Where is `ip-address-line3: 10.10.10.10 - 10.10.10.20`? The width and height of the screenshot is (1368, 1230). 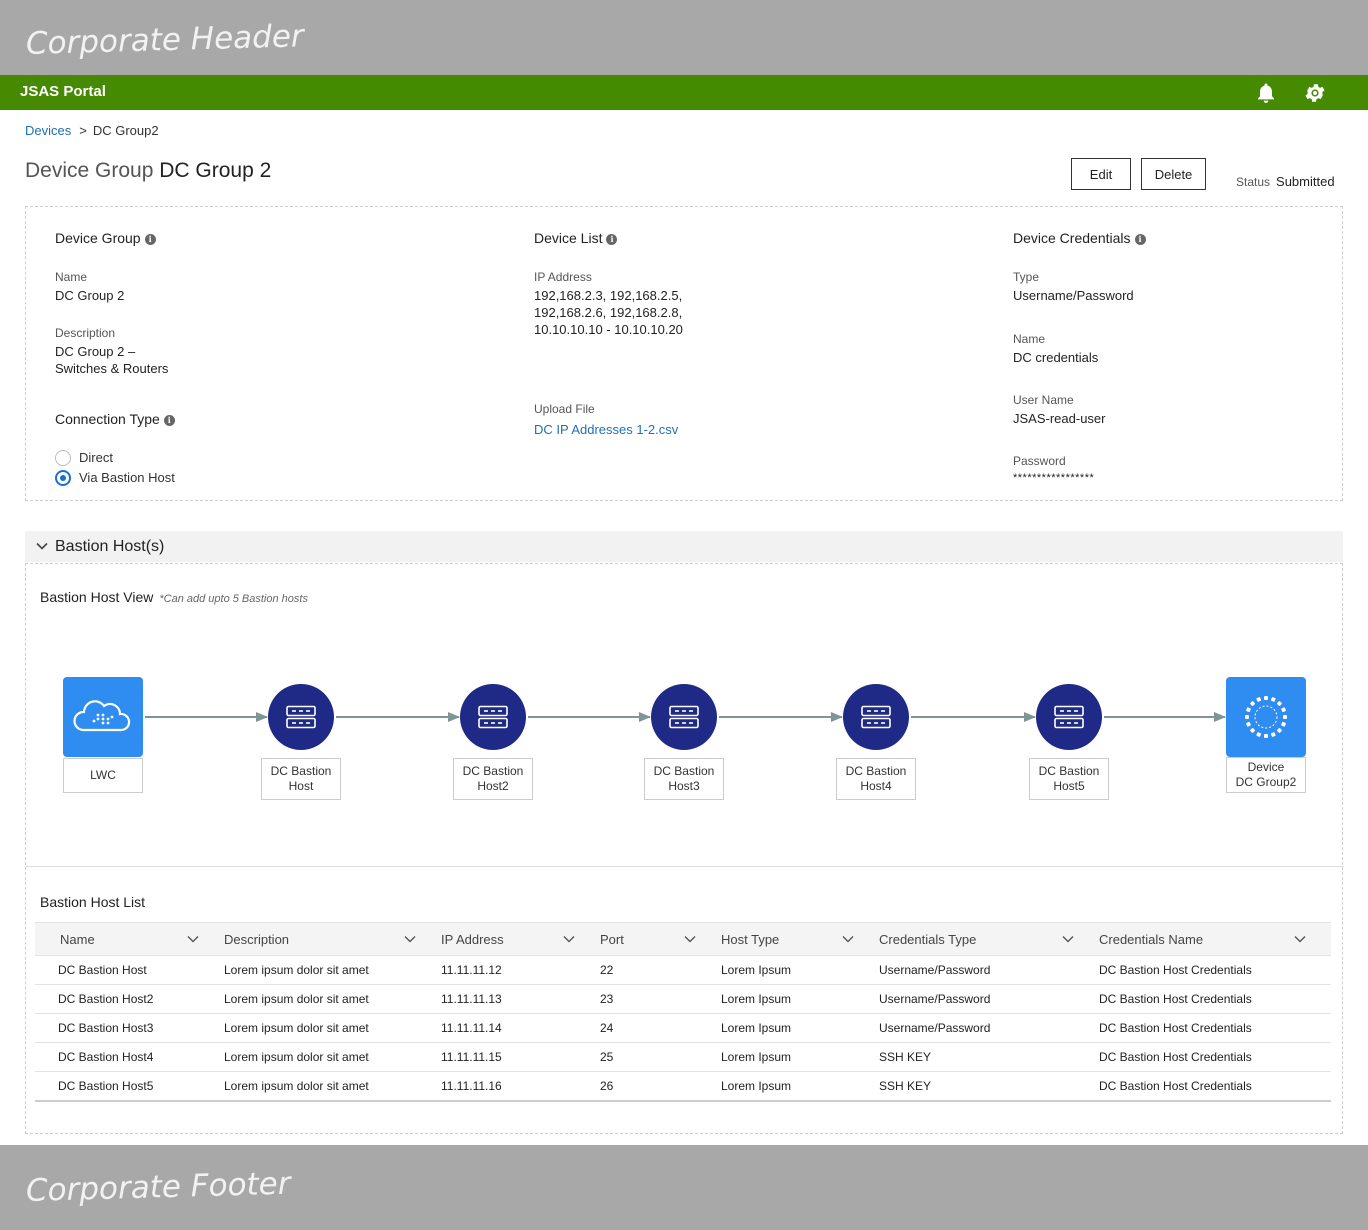
ip-address-line3: 10.10.10.10 - 10.10.10.20 is located at coordinates (608, 329).